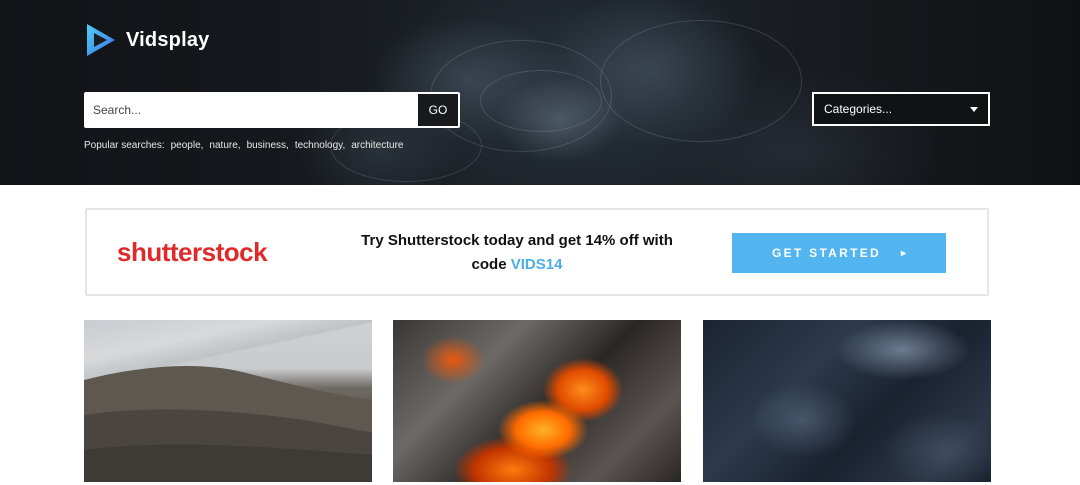 The height and width of the screenshot is (485, 1080). What do you see at coordinates (101, 40) in the screenshot?
I see `play-triangle-icon` at bounding box center [101, 40].